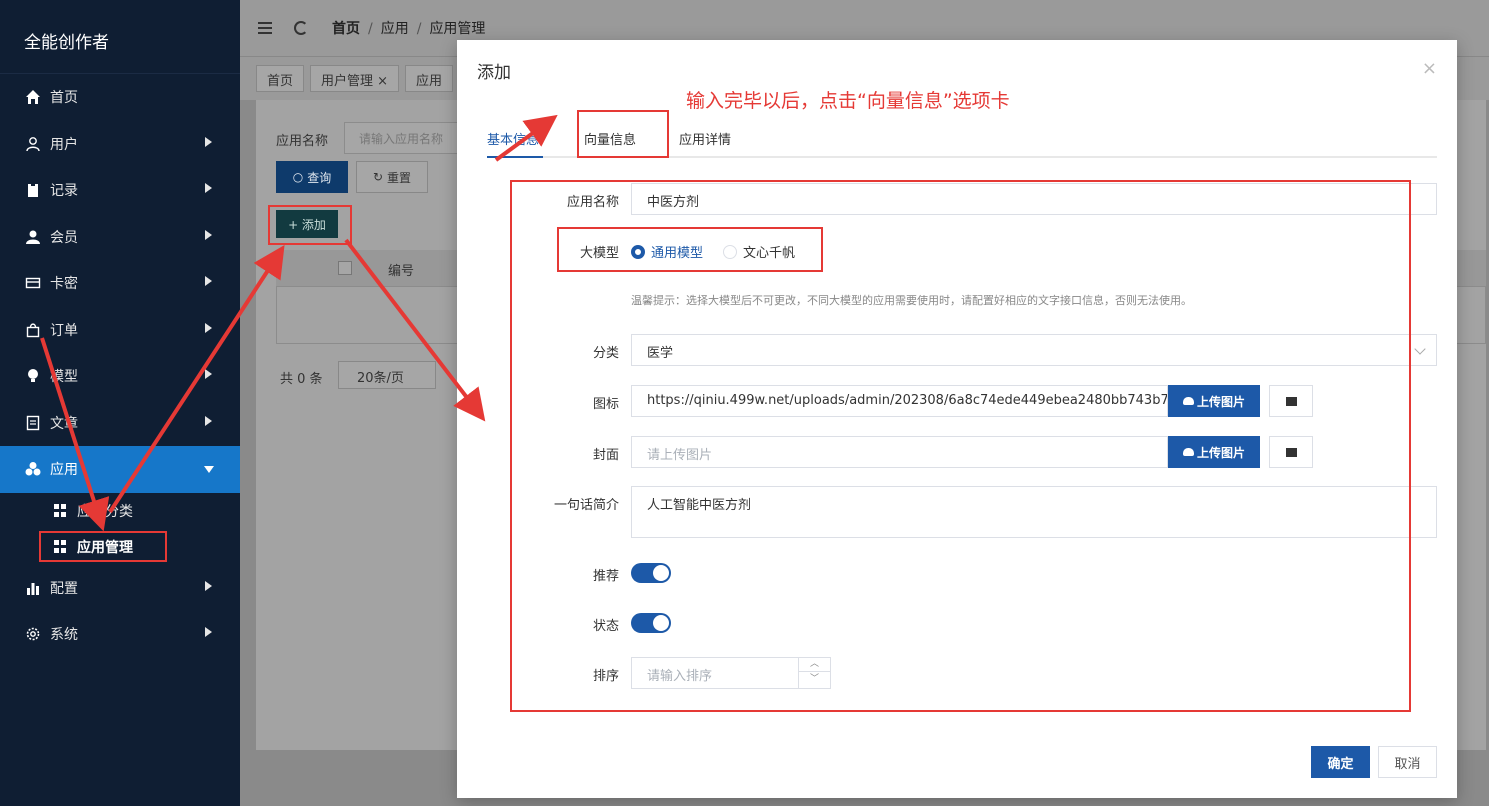  Describe the element at coordinates (1340, 762) in the screenshot. I see `confirm-button: 确定` at that location.